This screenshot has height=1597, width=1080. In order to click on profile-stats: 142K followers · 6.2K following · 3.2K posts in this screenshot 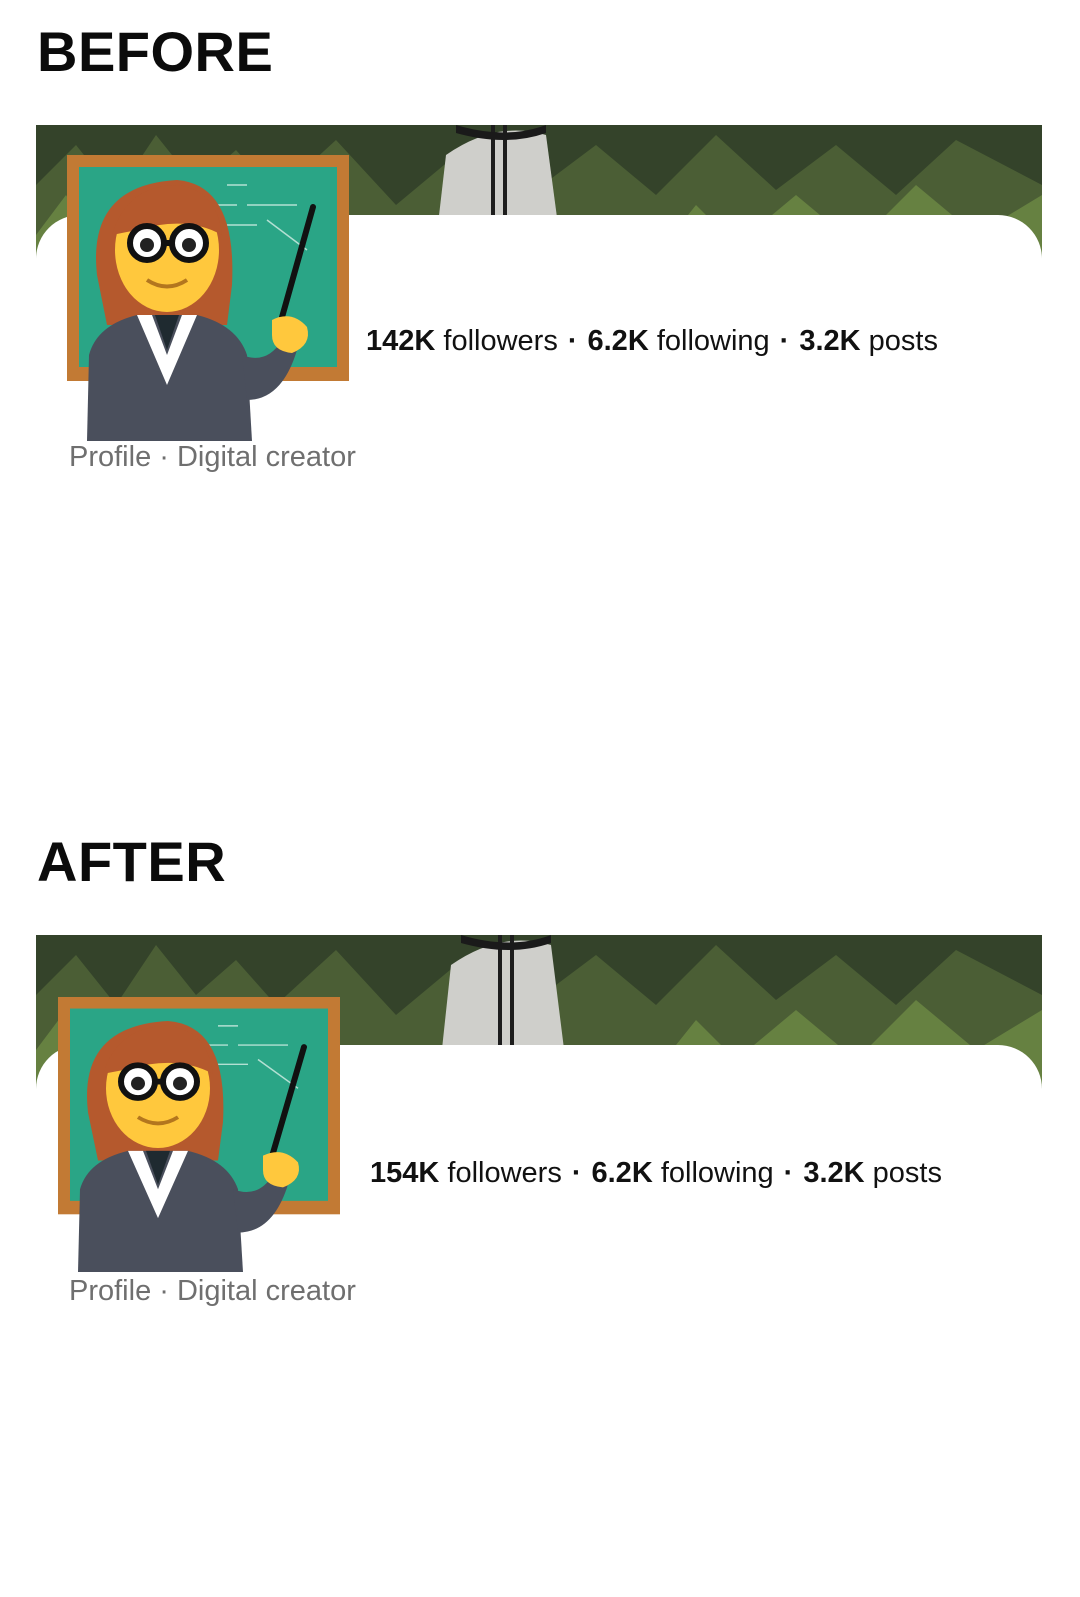, I will do `click(652, 341)`.